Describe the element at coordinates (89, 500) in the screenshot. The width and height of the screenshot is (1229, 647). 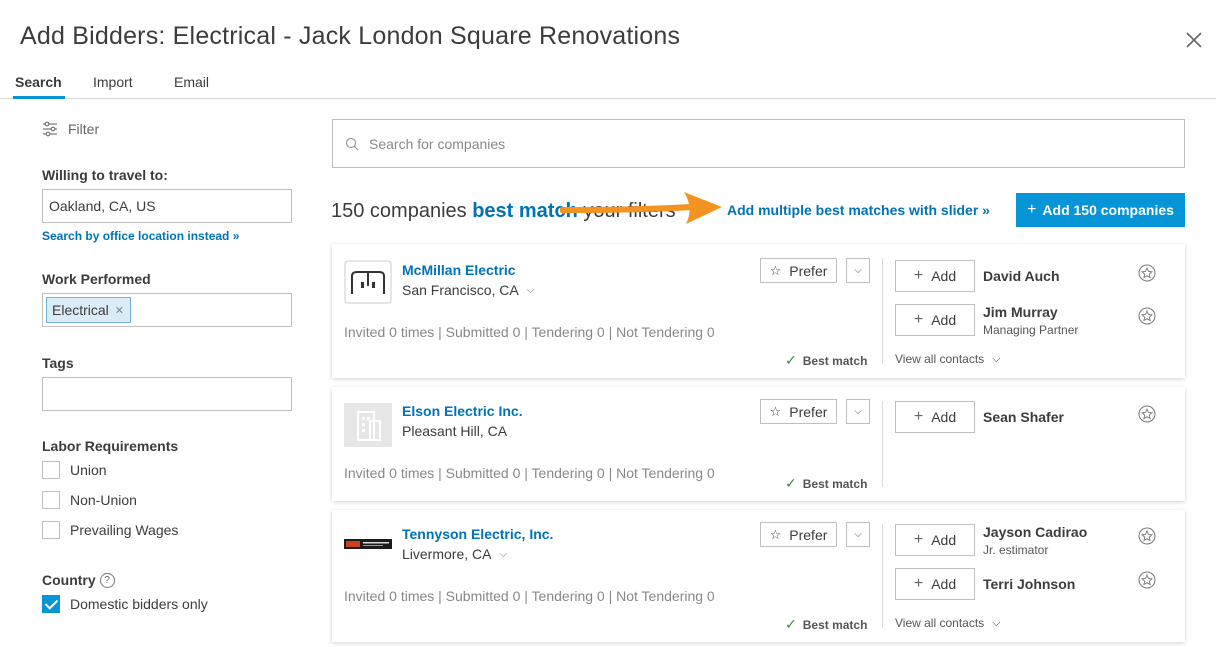
I see `labor-option-non-union: Non-Union` at that location.